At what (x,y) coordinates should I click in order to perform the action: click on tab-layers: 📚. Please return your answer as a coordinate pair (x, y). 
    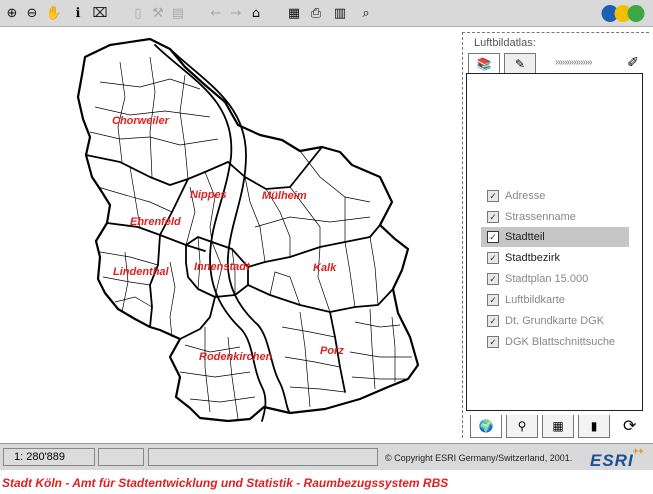
    Looking at the image, I should click on (484, 63).